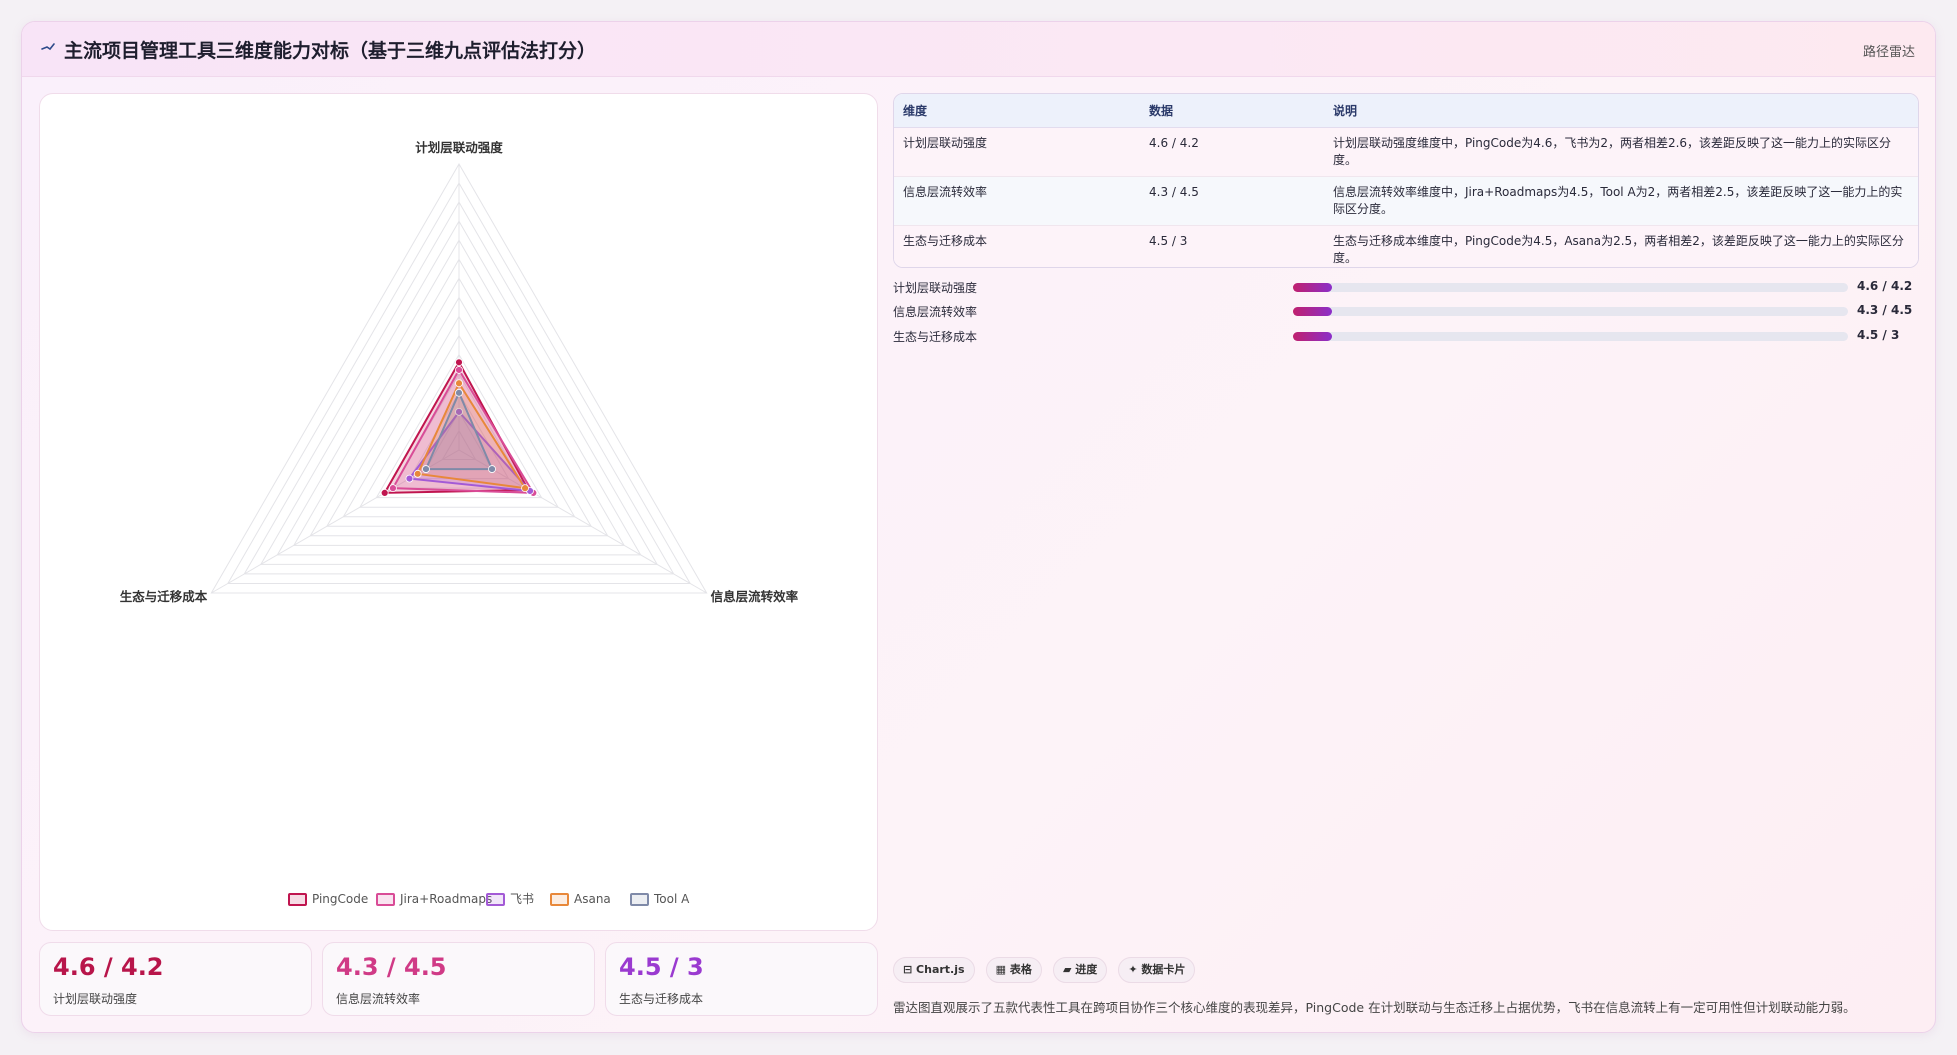 The width and height of the screenshot is (1957, 1055). What do you see at coordinates (48, 47) in the screenshot?
I see `radar-line-icon` at bounding box center [48, 47].